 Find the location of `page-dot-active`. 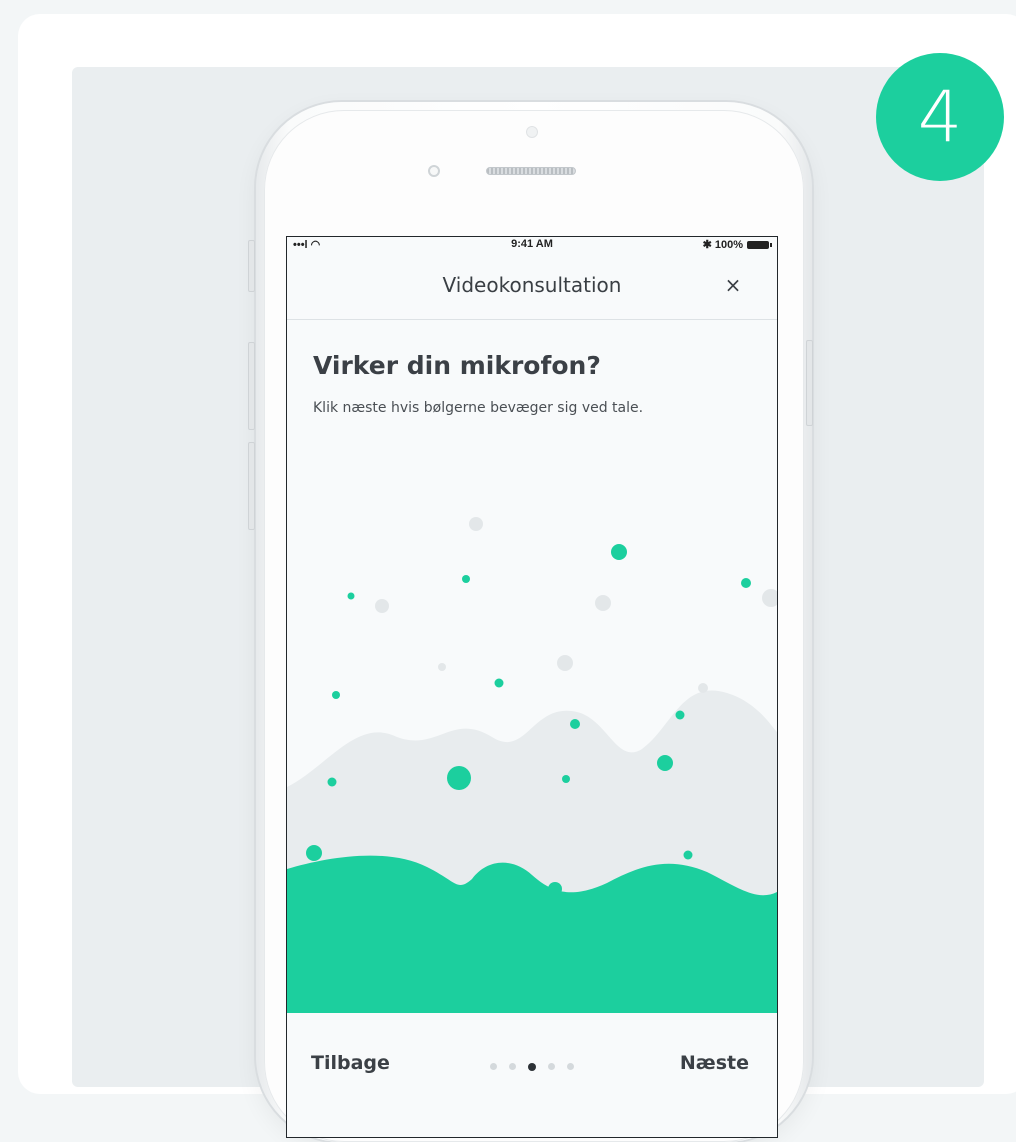

page-dot-active is located at coordinates (532, 1066).